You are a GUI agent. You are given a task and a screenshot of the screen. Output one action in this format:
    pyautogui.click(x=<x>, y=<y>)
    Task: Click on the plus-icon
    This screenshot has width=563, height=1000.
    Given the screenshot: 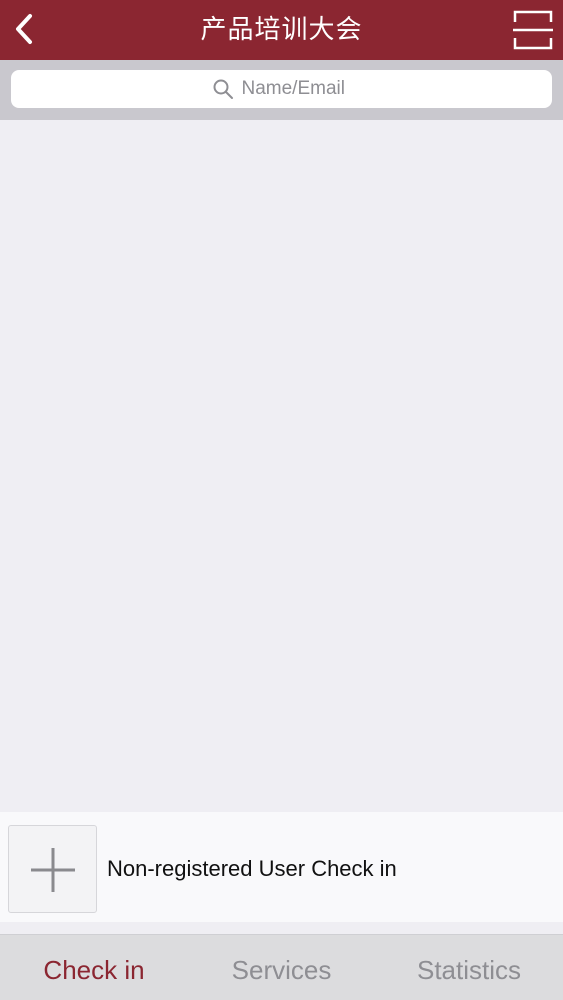 What is the action you would take?
    pyautogui.click(x=53, y=870)
    